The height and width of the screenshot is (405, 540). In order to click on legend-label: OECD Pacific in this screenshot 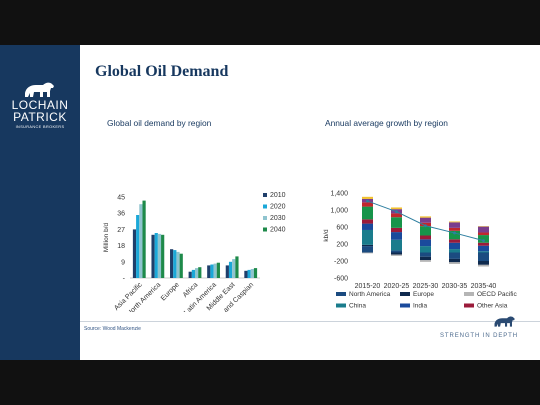, I will do `click(497, 294)`.